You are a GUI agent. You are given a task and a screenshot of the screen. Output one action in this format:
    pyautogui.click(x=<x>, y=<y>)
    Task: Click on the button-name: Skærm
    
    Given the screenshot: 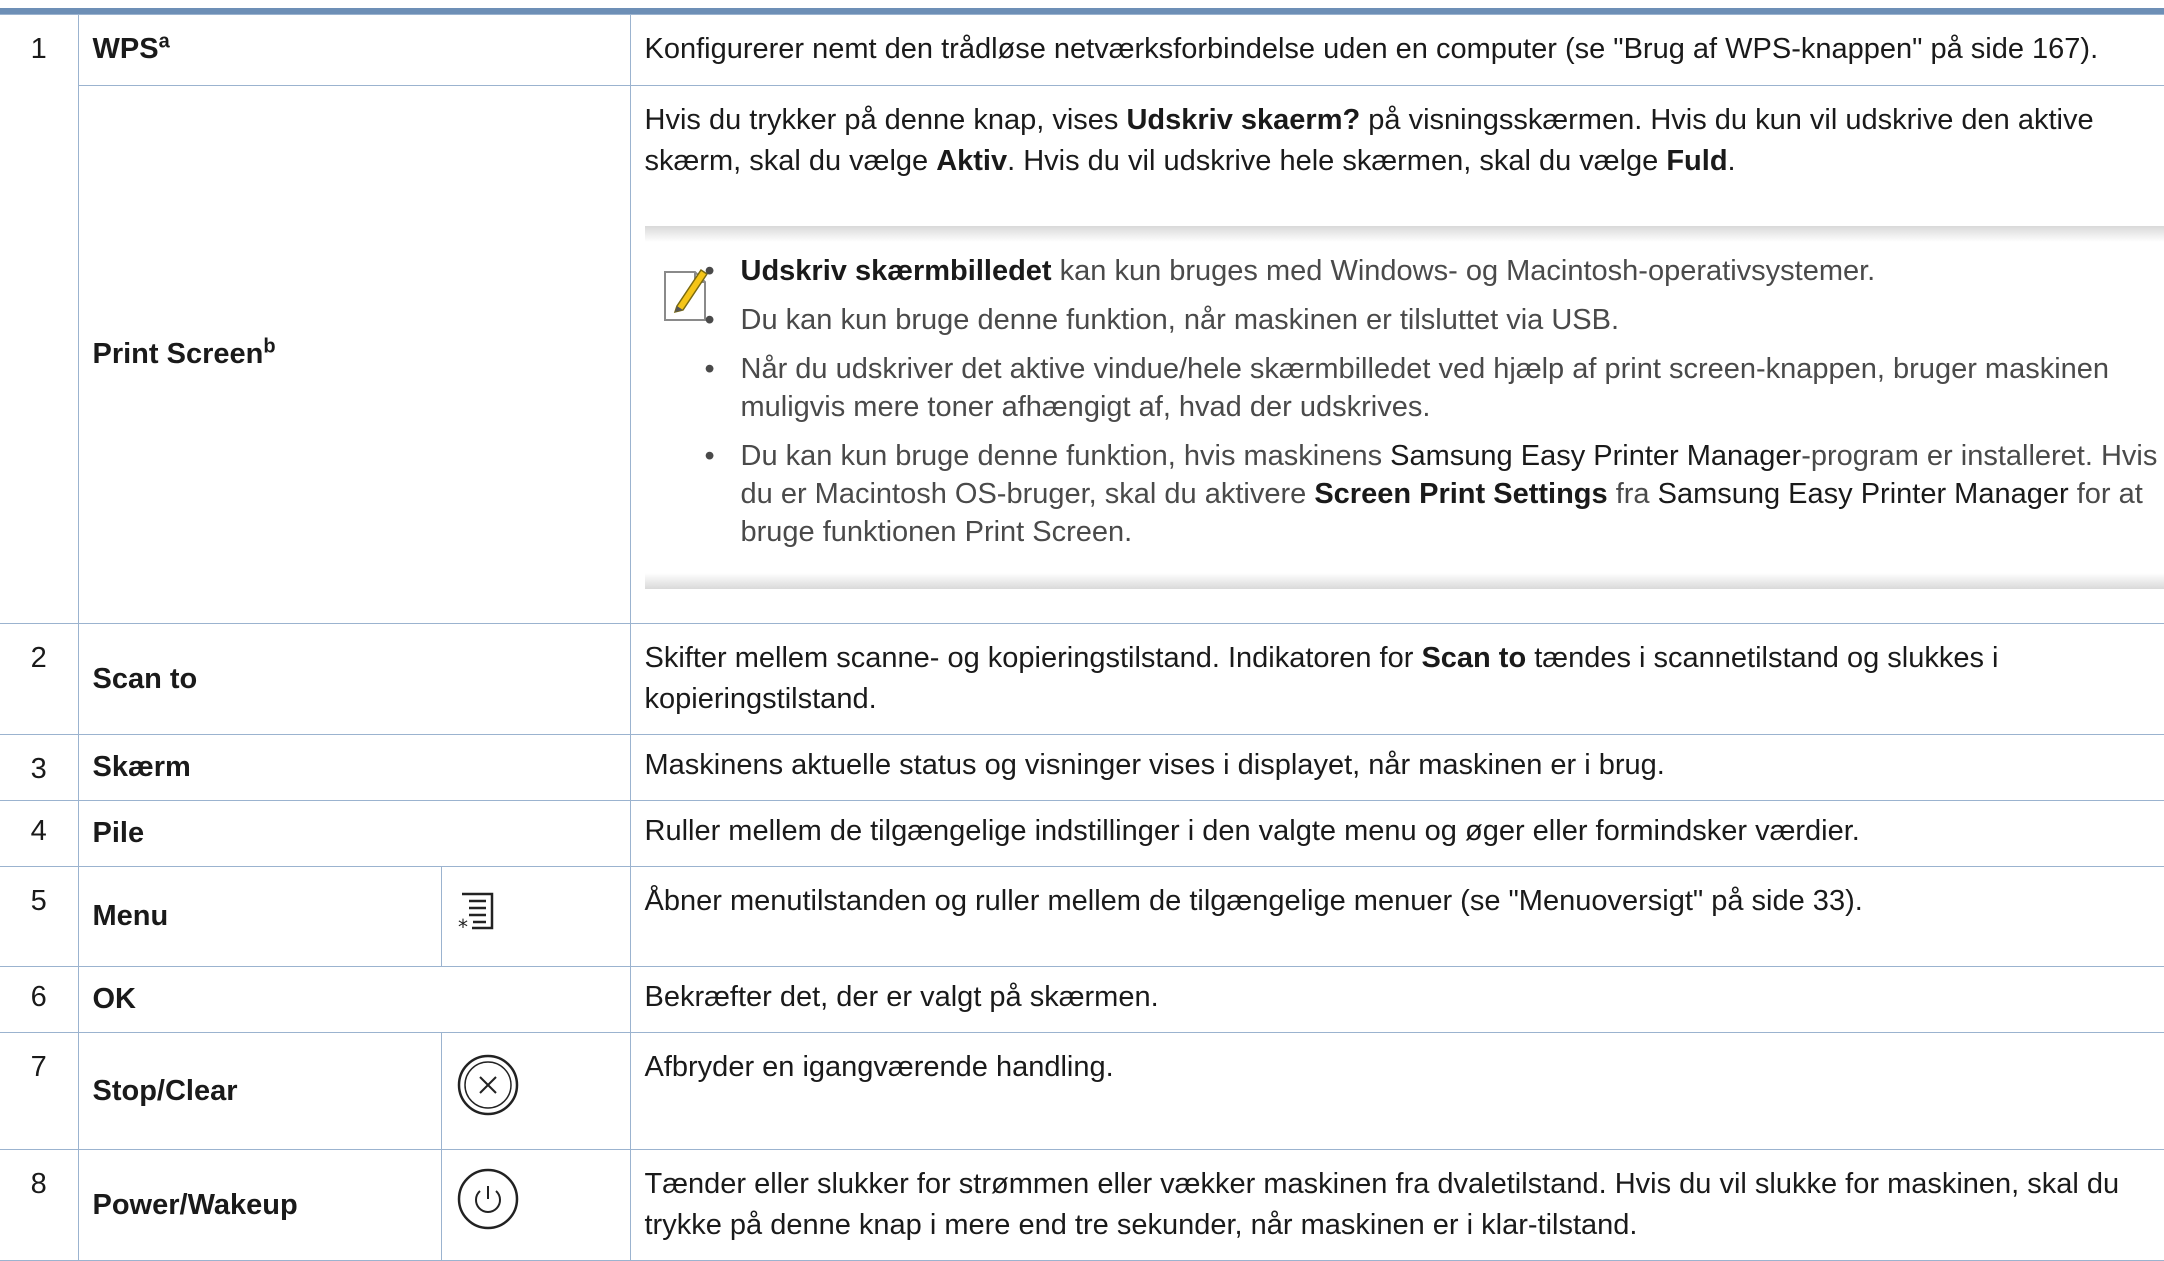 What is the action you would take?
    pyautogui.click(x=354, y=768)
    